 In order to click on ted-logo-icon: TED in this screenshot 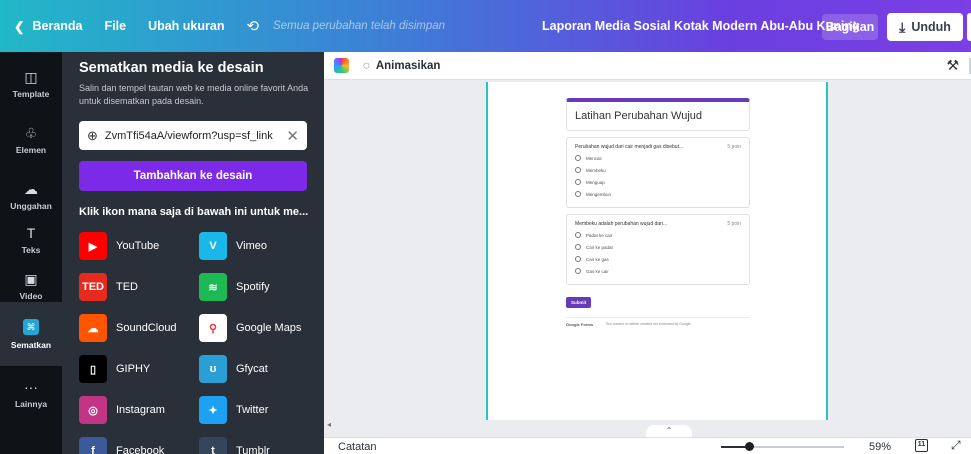, I will do `click(93, 287)`.